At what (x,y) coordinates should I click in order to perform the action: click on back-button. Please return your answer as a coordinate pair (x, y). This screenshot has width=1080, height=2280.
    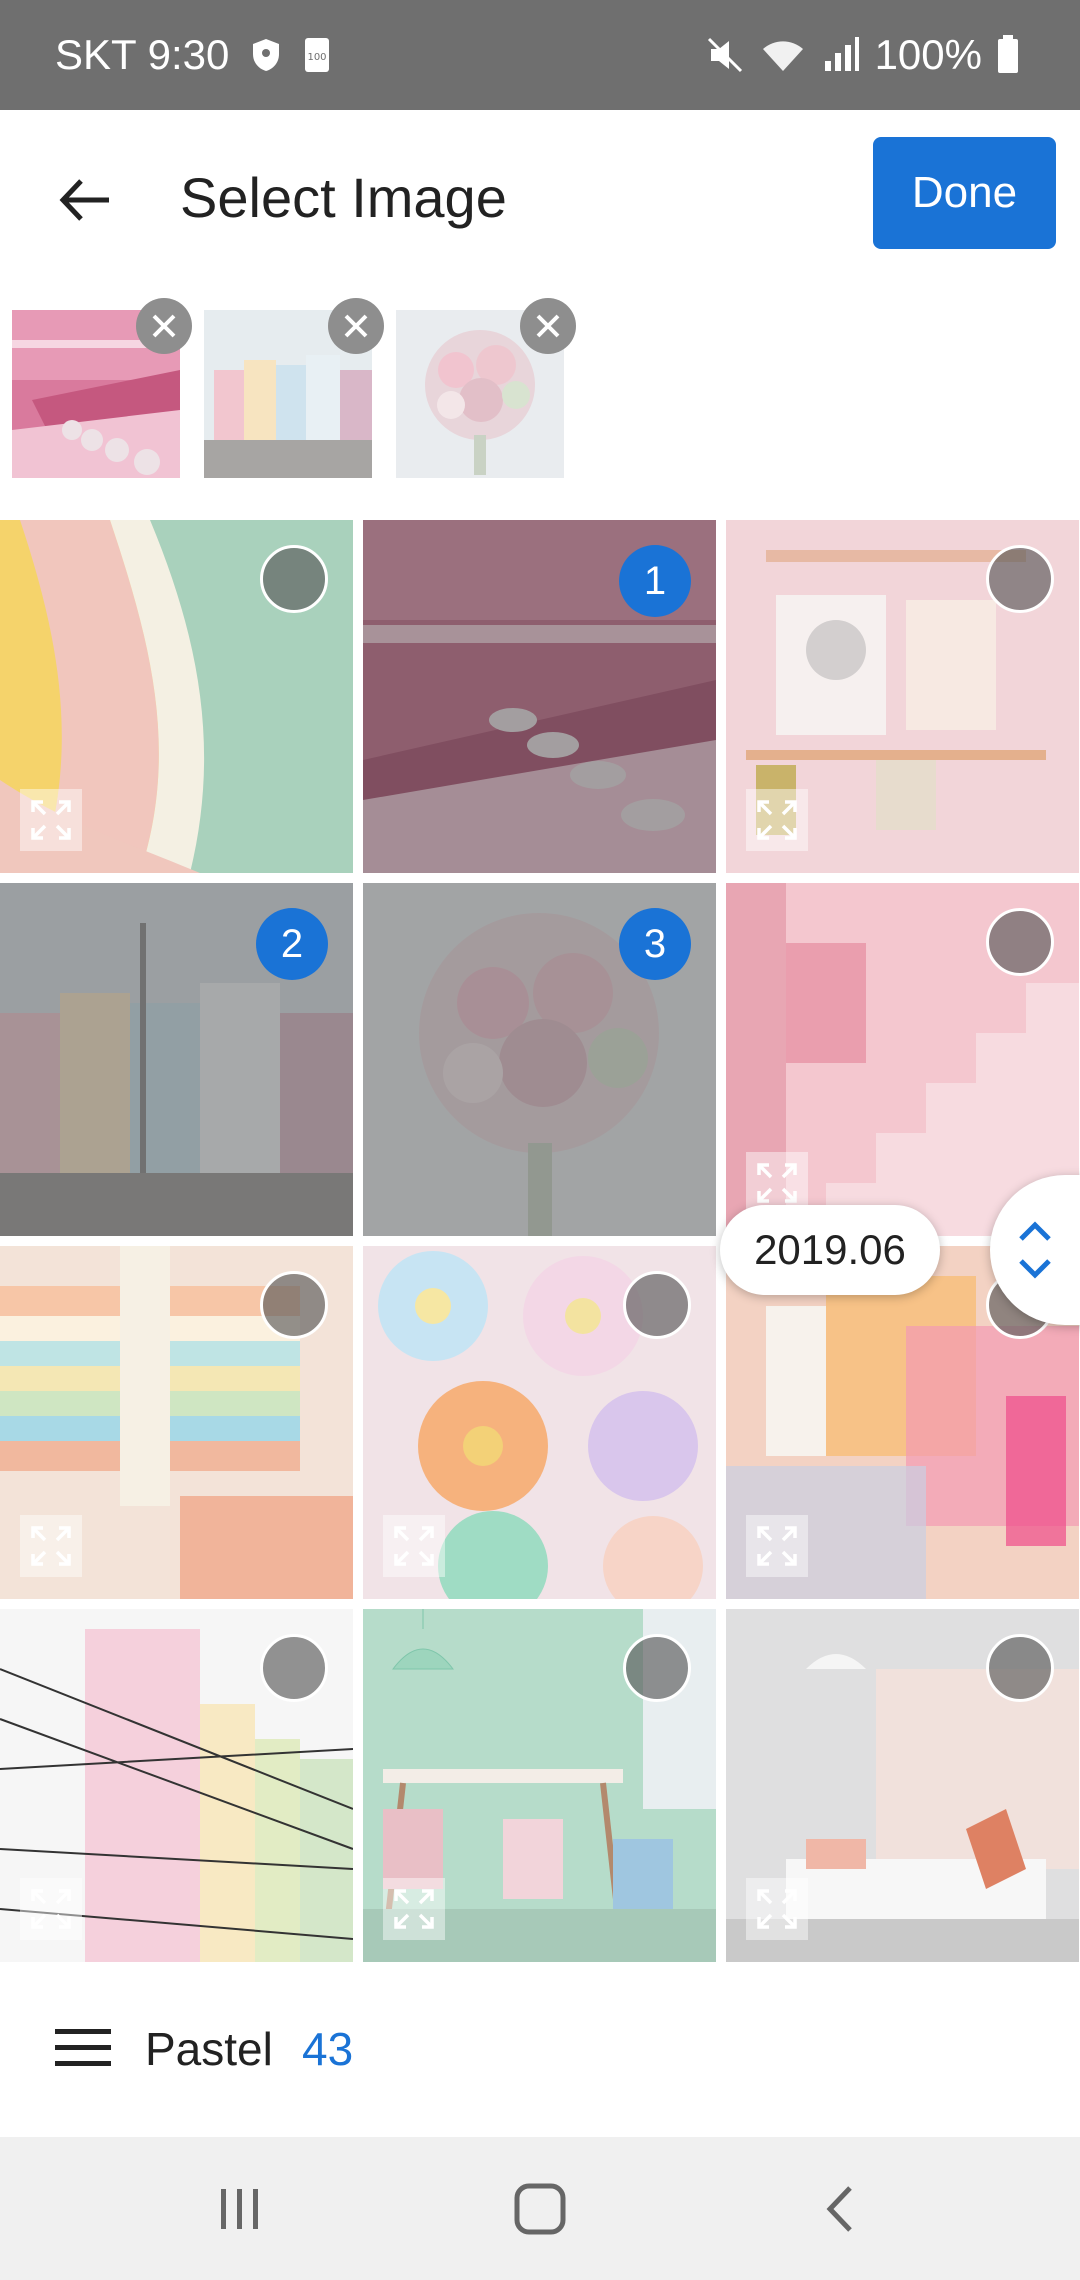
    Looking at the image, I should click on (85, 200).